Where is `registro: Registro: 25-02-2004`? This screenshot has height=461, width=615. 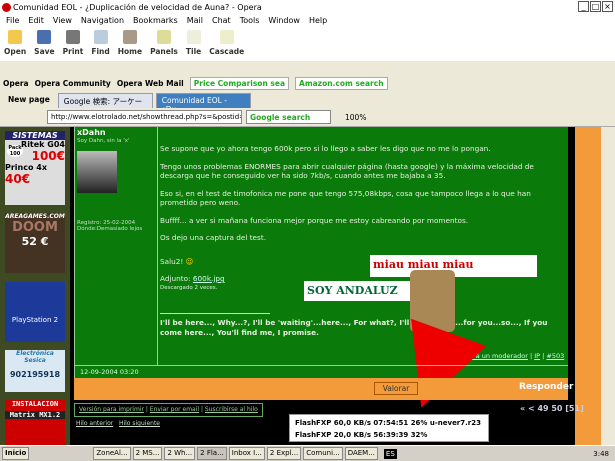 registro: Registro: 25-02-2004 is located at coordinates (106, 223).